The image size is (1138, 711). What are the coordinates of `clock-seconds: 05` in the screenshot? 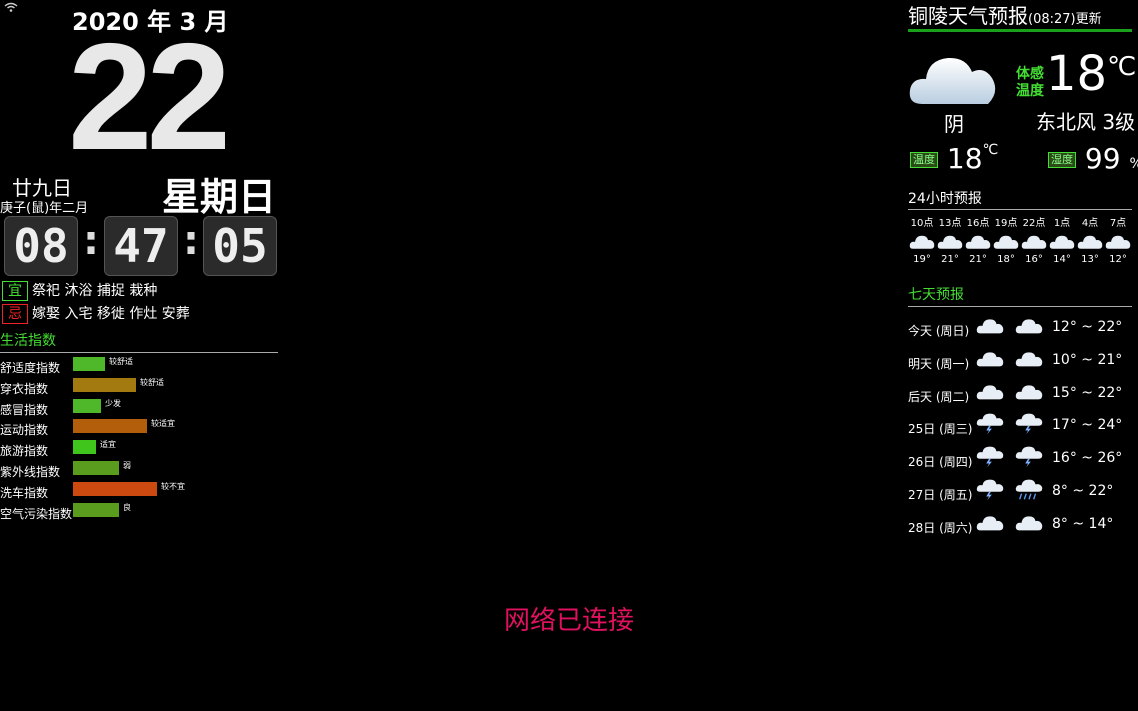 It's located at (240, 246).